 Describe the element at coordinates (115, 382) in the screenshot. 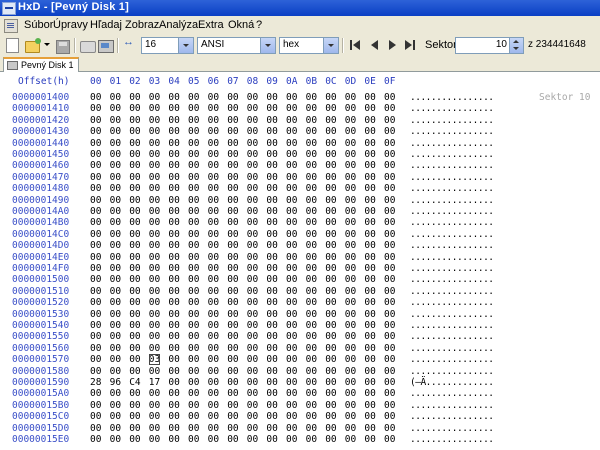

I see `hex-byte: 96` at that location.